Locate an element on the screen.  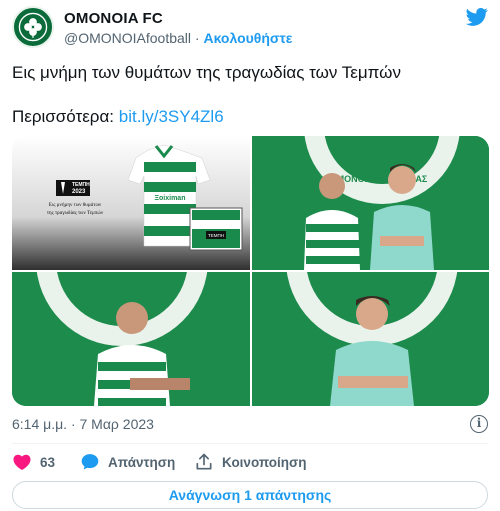
share-button: Κοινοποίηση is located at coordinates (250, 462).